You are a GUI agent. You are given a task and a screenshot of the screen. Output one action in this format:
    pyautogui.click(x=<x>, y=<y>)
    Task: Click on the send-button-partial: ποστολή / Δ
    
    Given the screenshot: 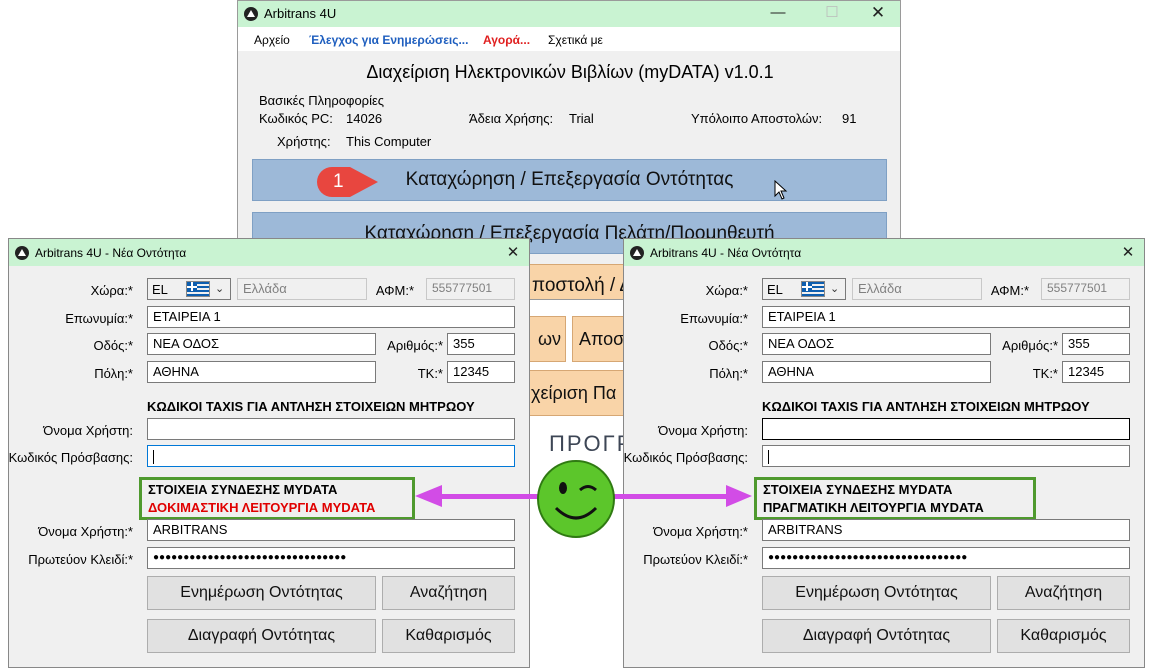 What is the action you would take?
    pyautogui.click(x=582, y=281)
    